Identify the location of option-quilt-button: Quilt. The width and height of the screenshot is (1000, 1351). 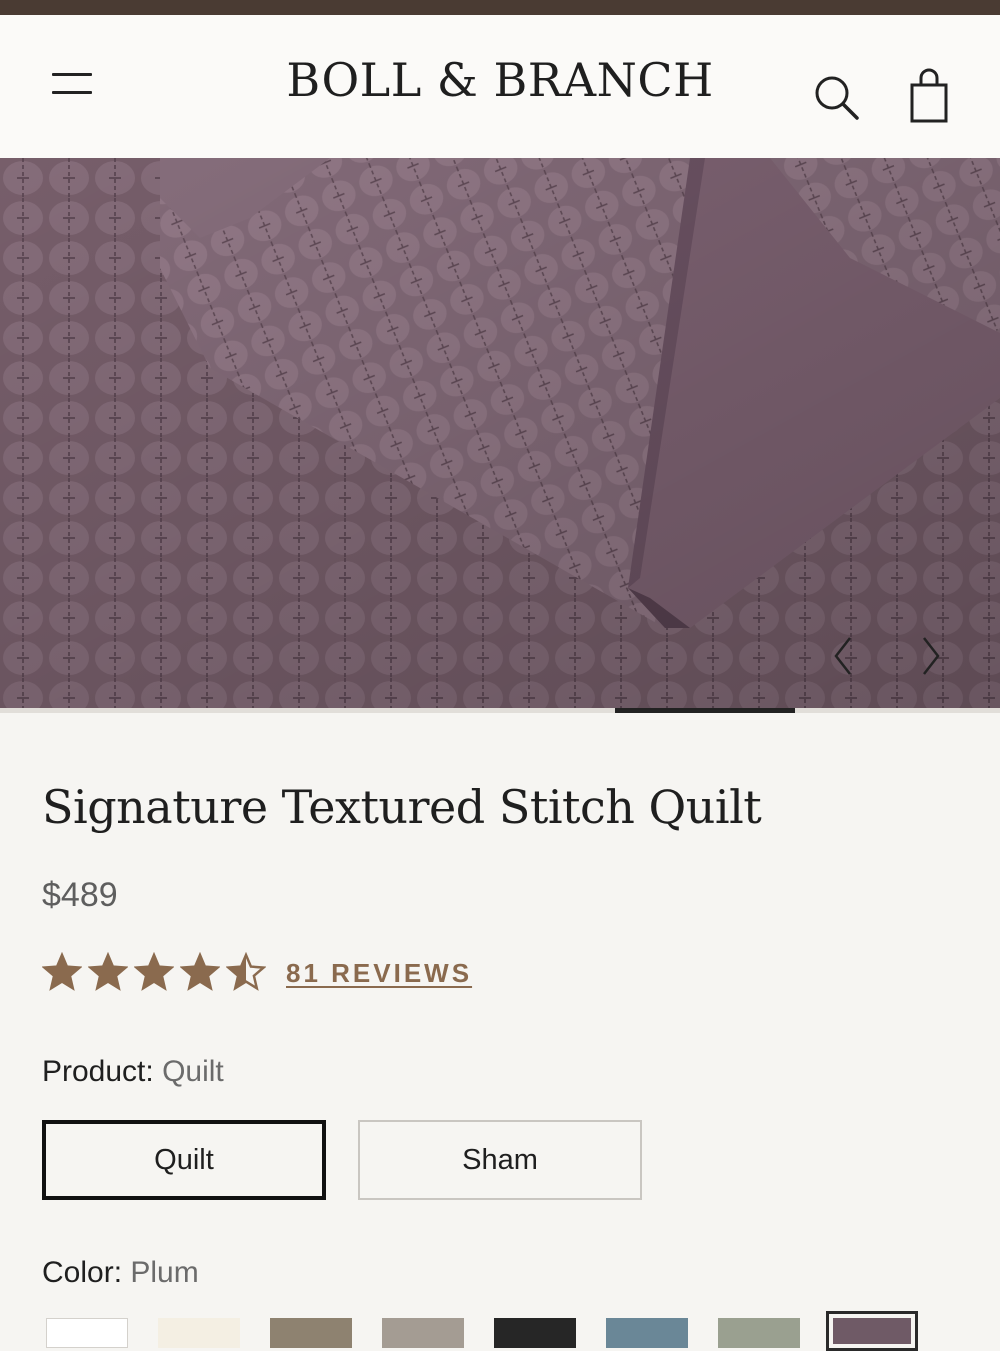
(184, 1160).